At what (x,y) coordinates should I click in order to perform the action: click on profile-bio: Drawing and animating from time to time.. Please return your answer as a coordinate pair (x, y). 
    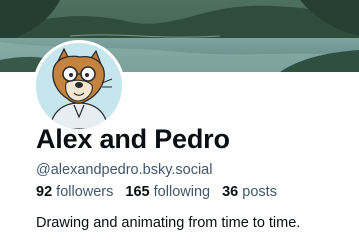
    Looking at the image, I should click on (168, 223).